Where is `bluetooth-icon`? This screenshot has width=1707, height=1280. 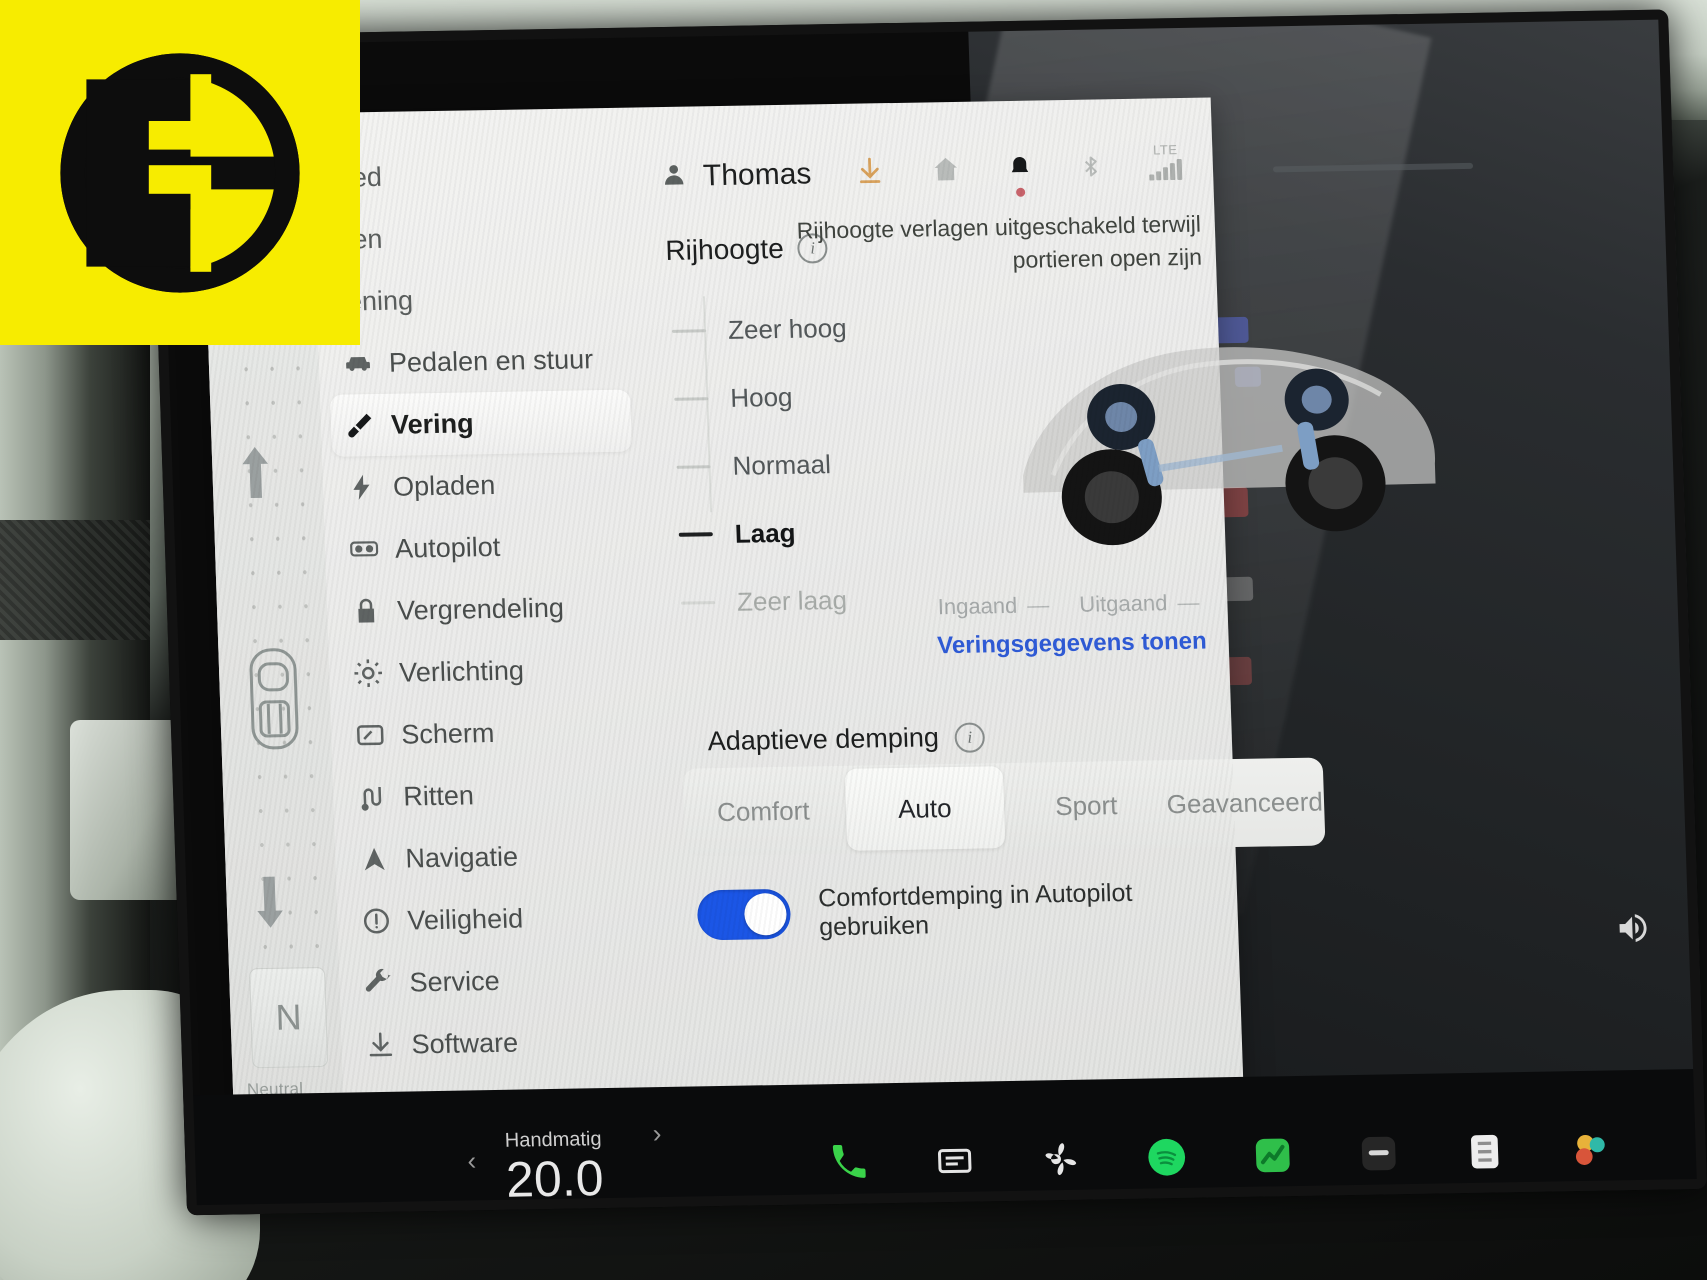
bluetooth-icon is located at coordinates (1090, 166).